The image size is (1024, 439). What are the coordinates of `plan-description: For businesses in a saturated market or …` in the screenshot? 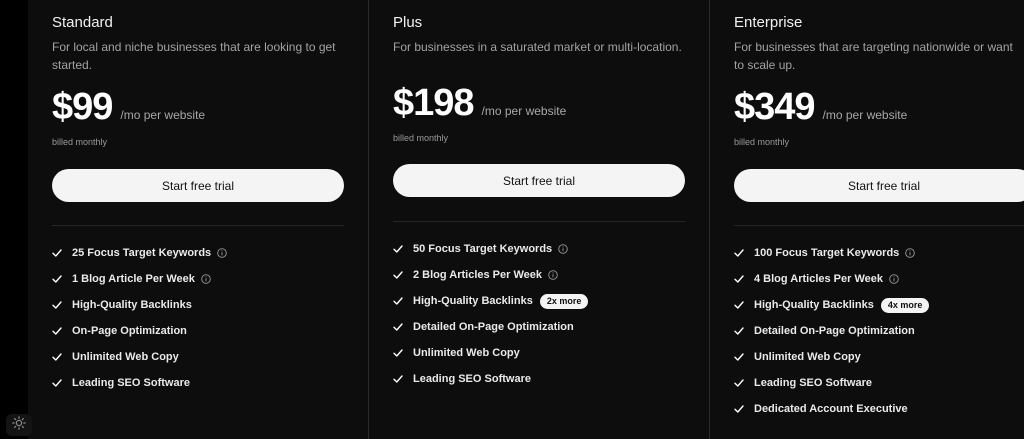 It's located at (537, 47).